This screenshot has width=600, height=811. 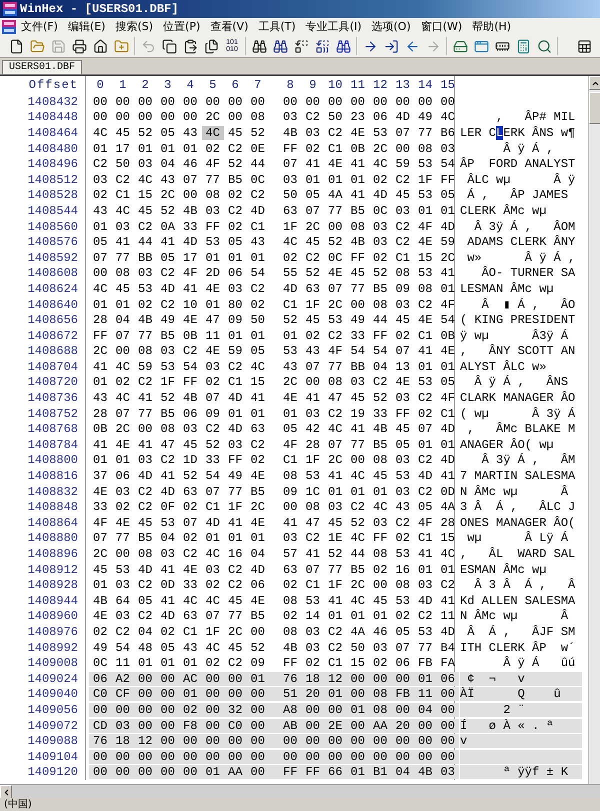 I want to click on offset-label: 1408608, so click(x=52, y=273).